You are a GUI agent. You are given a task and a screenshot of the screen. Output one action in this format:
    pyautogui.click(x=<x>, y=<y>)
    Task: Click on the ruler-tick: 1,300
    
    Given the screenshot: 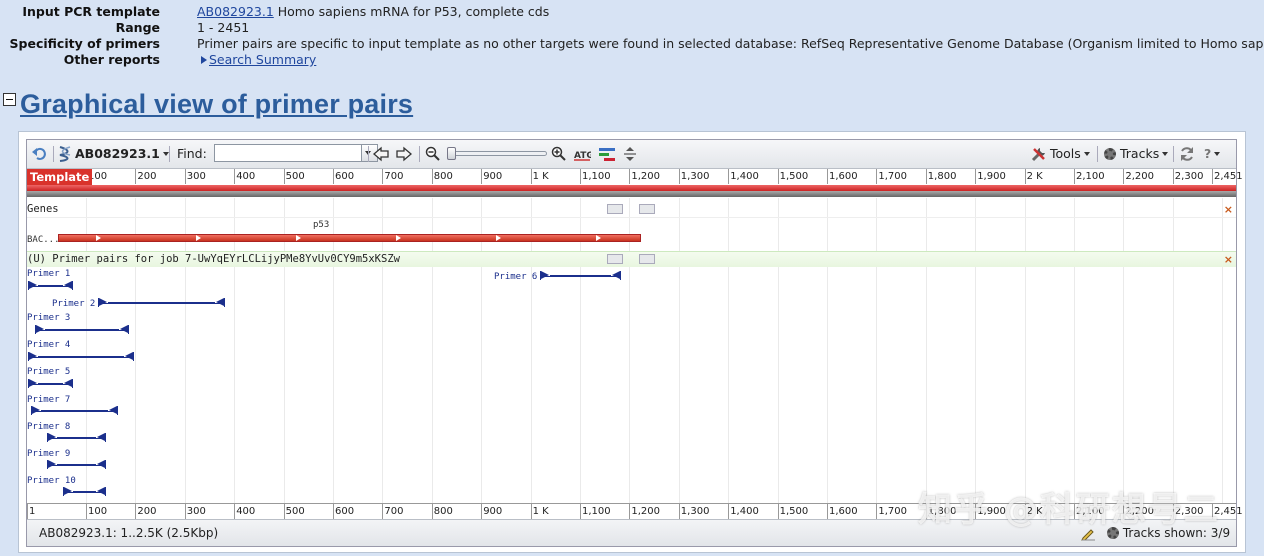 What is the action you would take?
    pyautogui.click(x=694, y=176)
    